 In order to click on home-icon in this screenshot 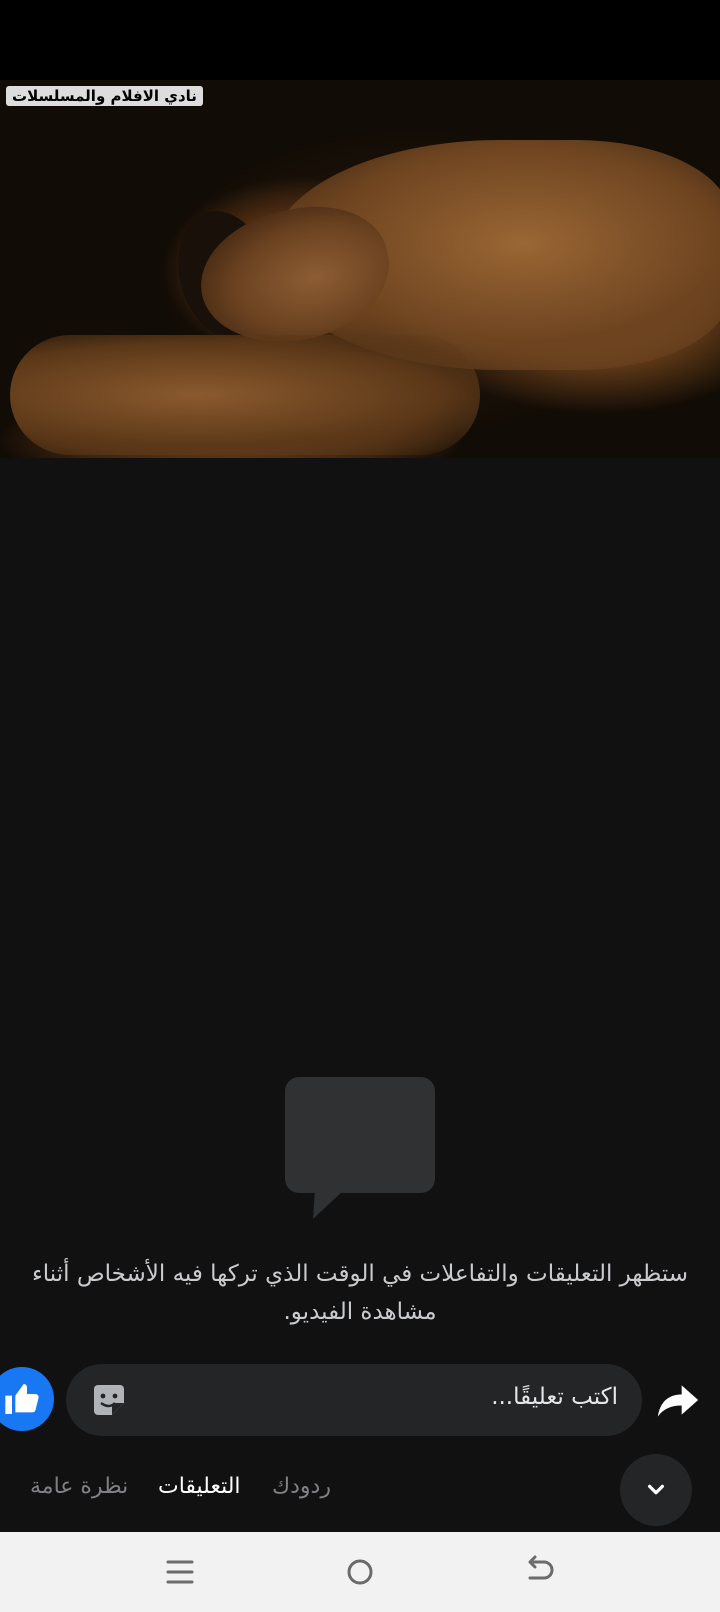, I will do `click(360, 1572)`.